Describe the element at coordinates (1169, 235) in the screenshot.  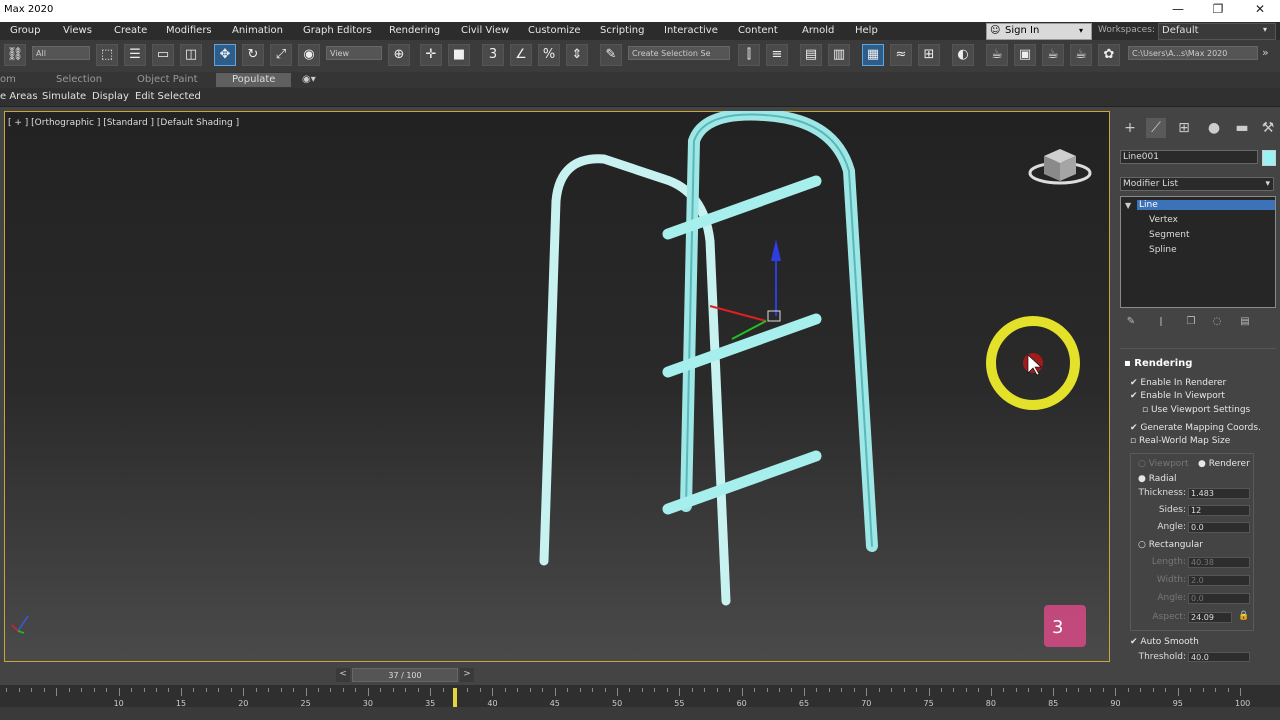
I see `stack-item-segment: Segment` at that location.